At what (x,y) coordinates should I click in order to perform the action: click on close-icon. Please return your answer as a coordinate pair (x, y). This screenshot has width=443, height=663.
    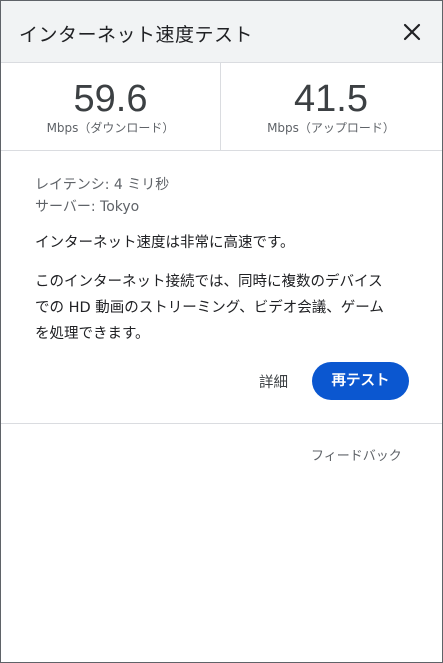
    Looking at the image, I should click on (412, 32).